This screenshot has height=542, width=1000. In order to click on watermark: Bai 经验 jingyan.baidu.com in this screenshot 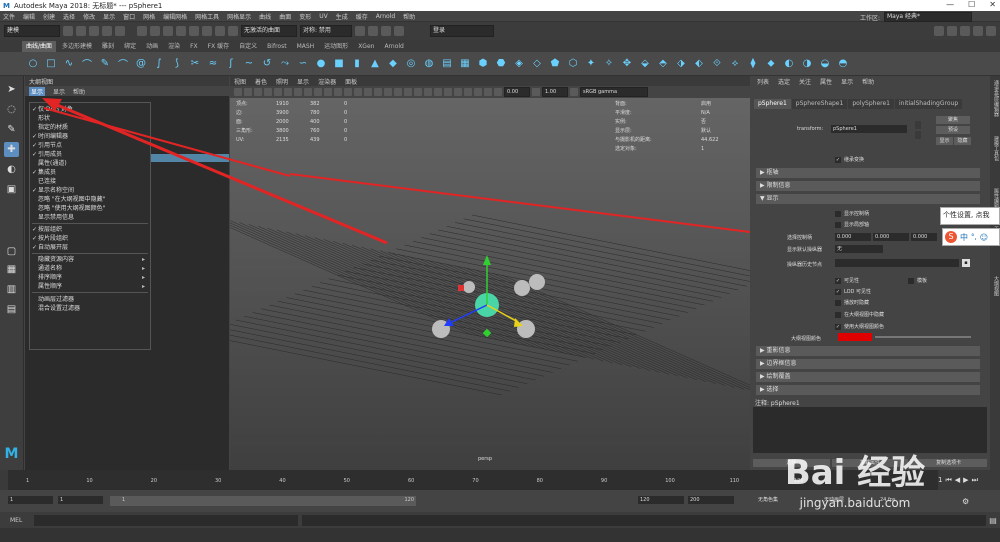, I will do `click(855, 487)`.